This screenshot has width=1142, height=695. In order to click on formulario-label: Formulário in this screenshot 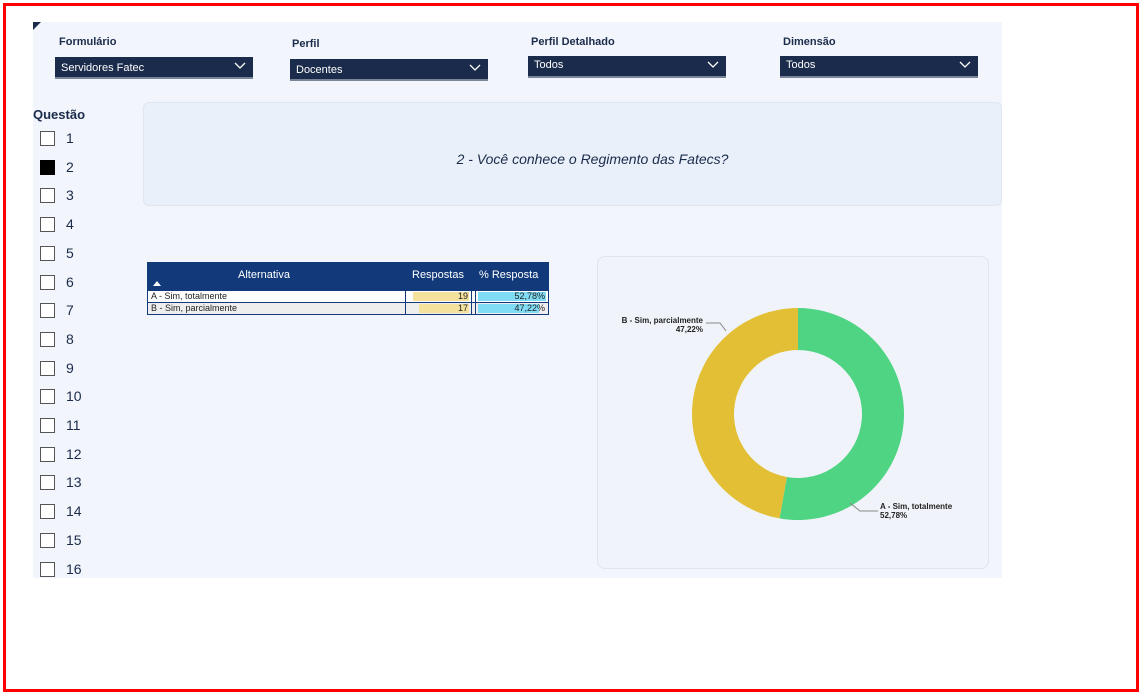, I will do `click(88, 42)`.